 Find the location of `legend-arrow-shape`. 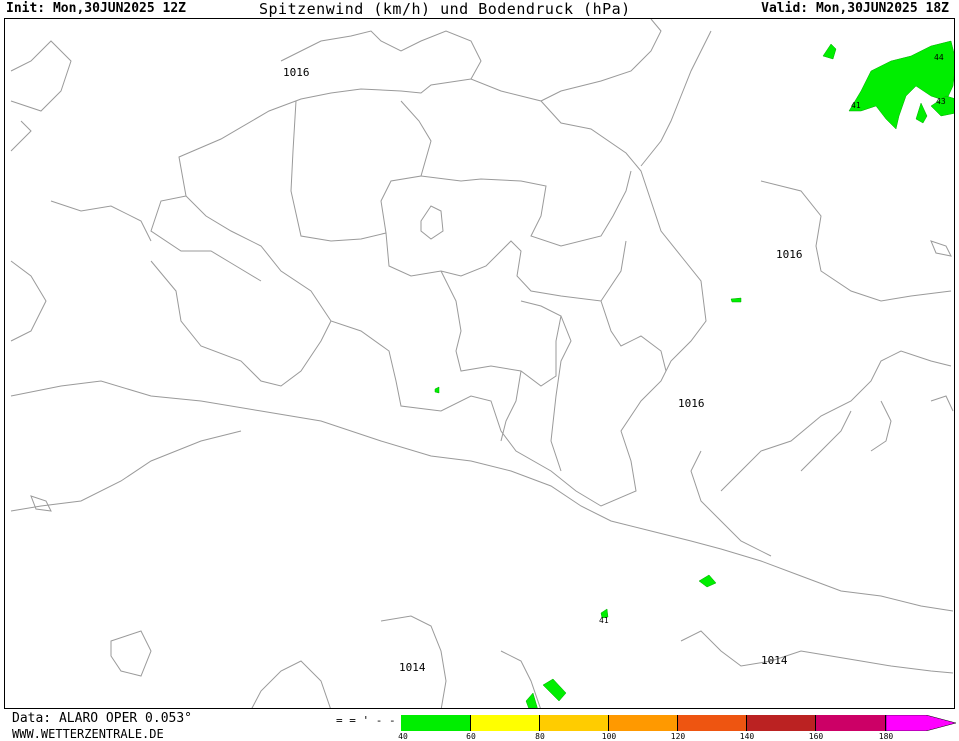

legend-arrow-shape is located at coordinates (921, 723).